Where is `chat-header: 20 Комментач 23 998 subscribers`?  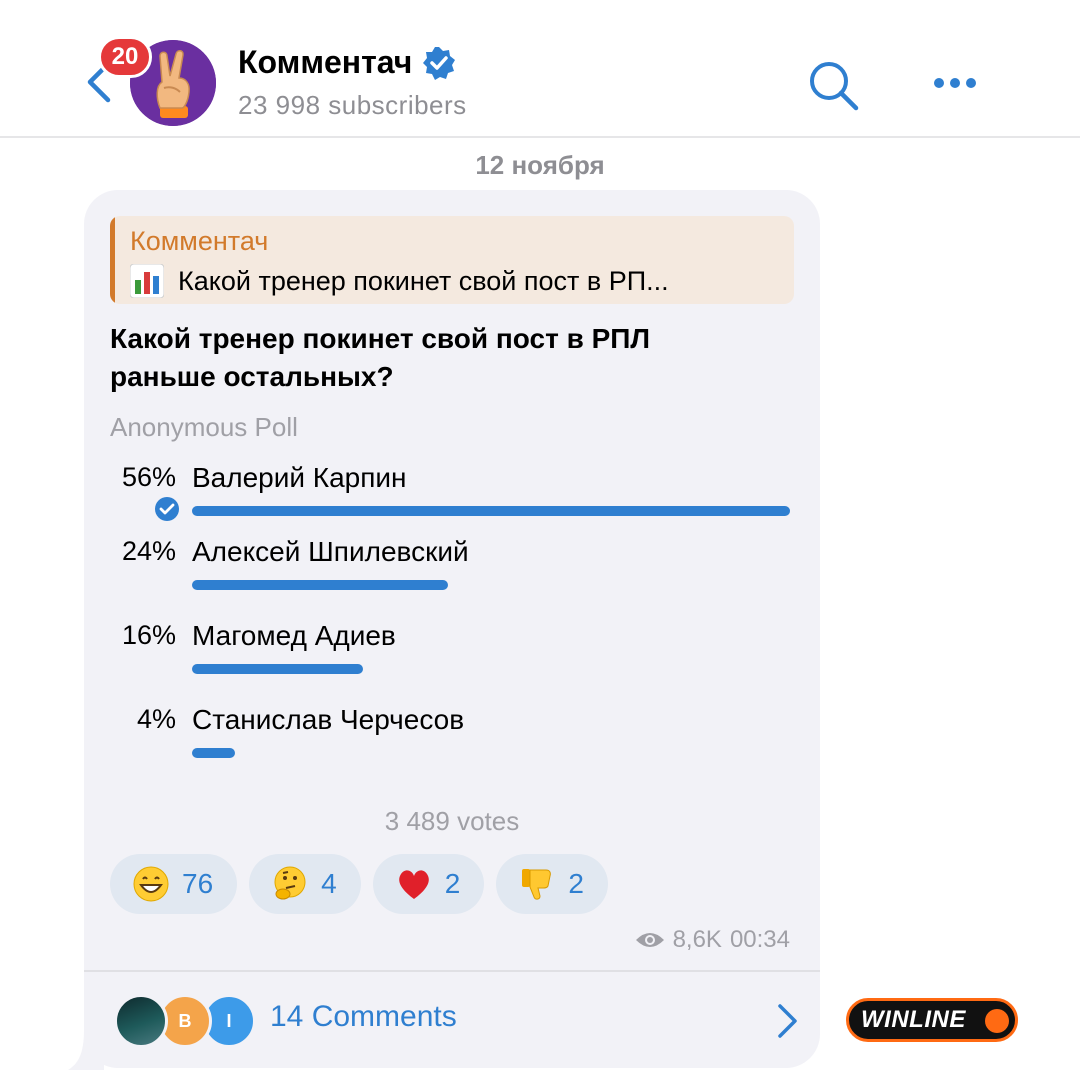 chat-header: 20 Комментач 23 998 subscribers is located at coordinates (540, 69).